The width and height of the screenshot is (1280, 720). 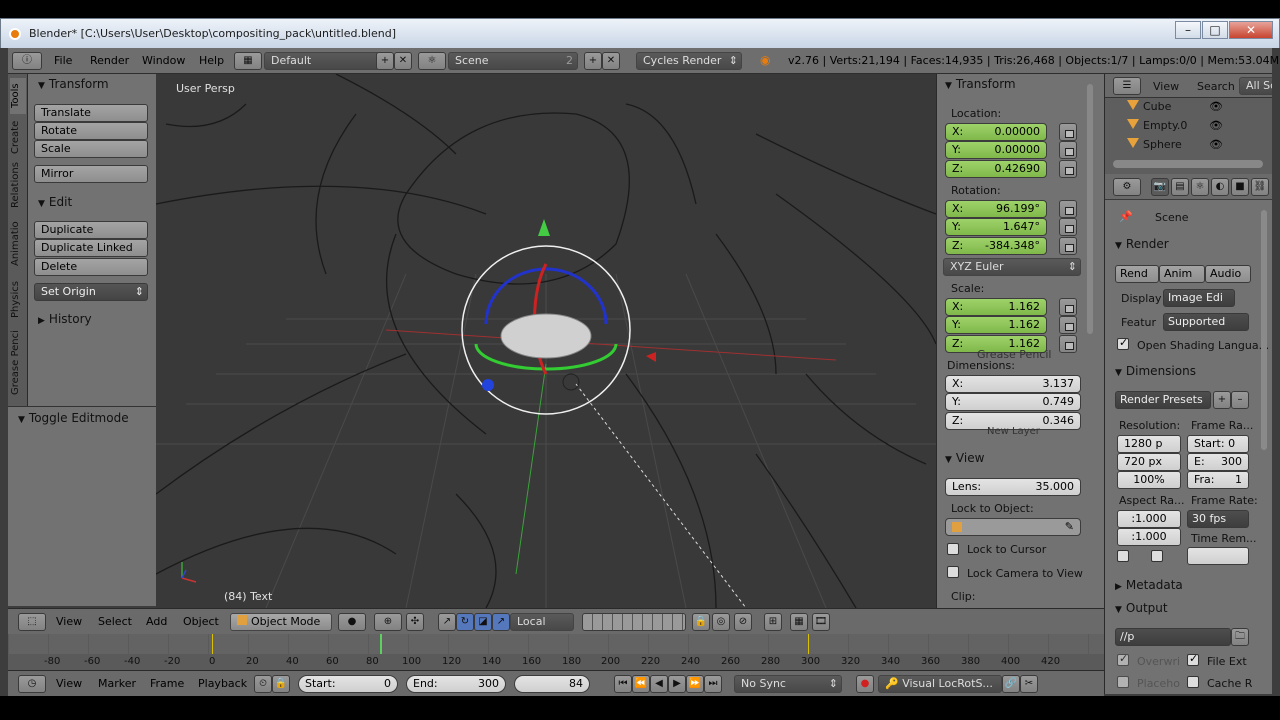 I want to click on interaction-mode-select: Object Mode, so click(x=281, y=622).